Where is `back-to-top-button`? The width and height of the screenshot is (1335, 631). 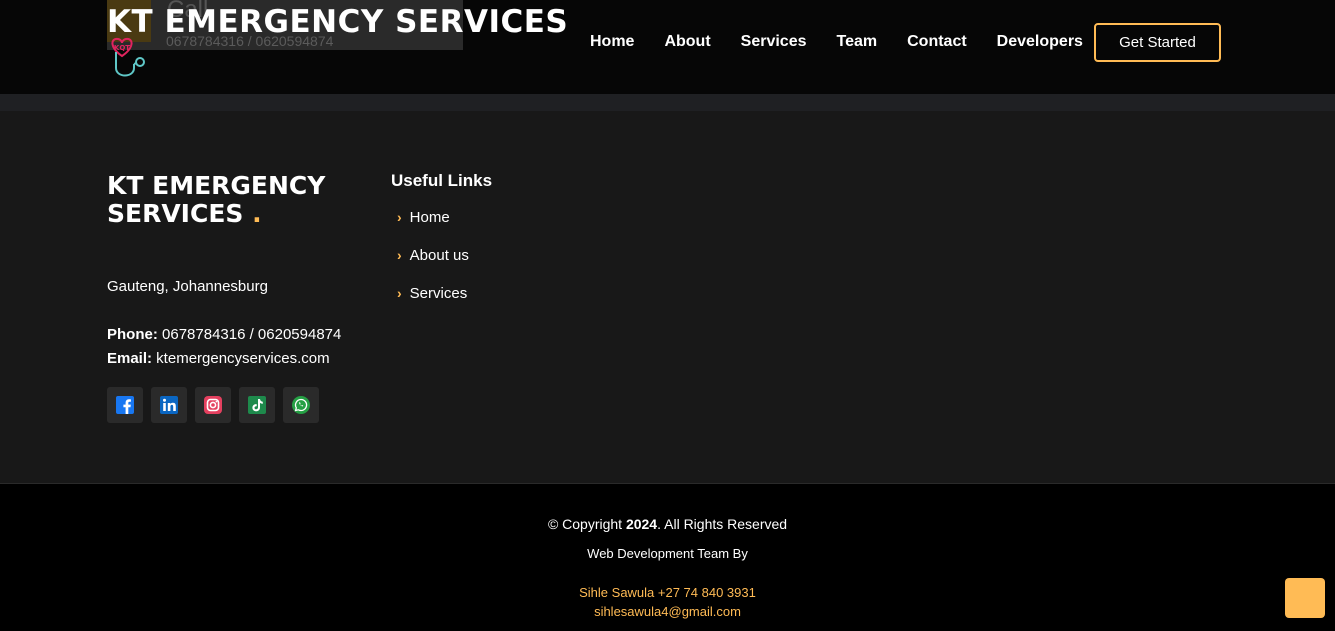 back-to-top-button is located at coordinates (1305, 598).